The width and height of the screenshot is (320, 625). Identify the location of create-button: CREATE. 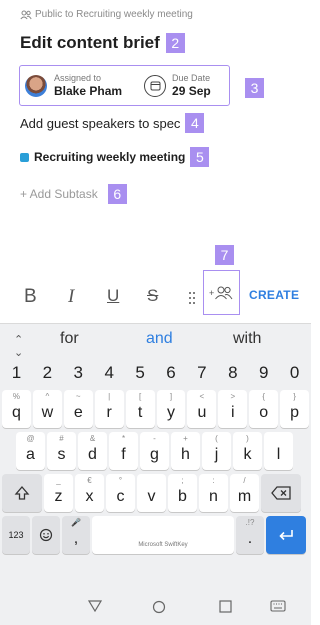
(274, 295).